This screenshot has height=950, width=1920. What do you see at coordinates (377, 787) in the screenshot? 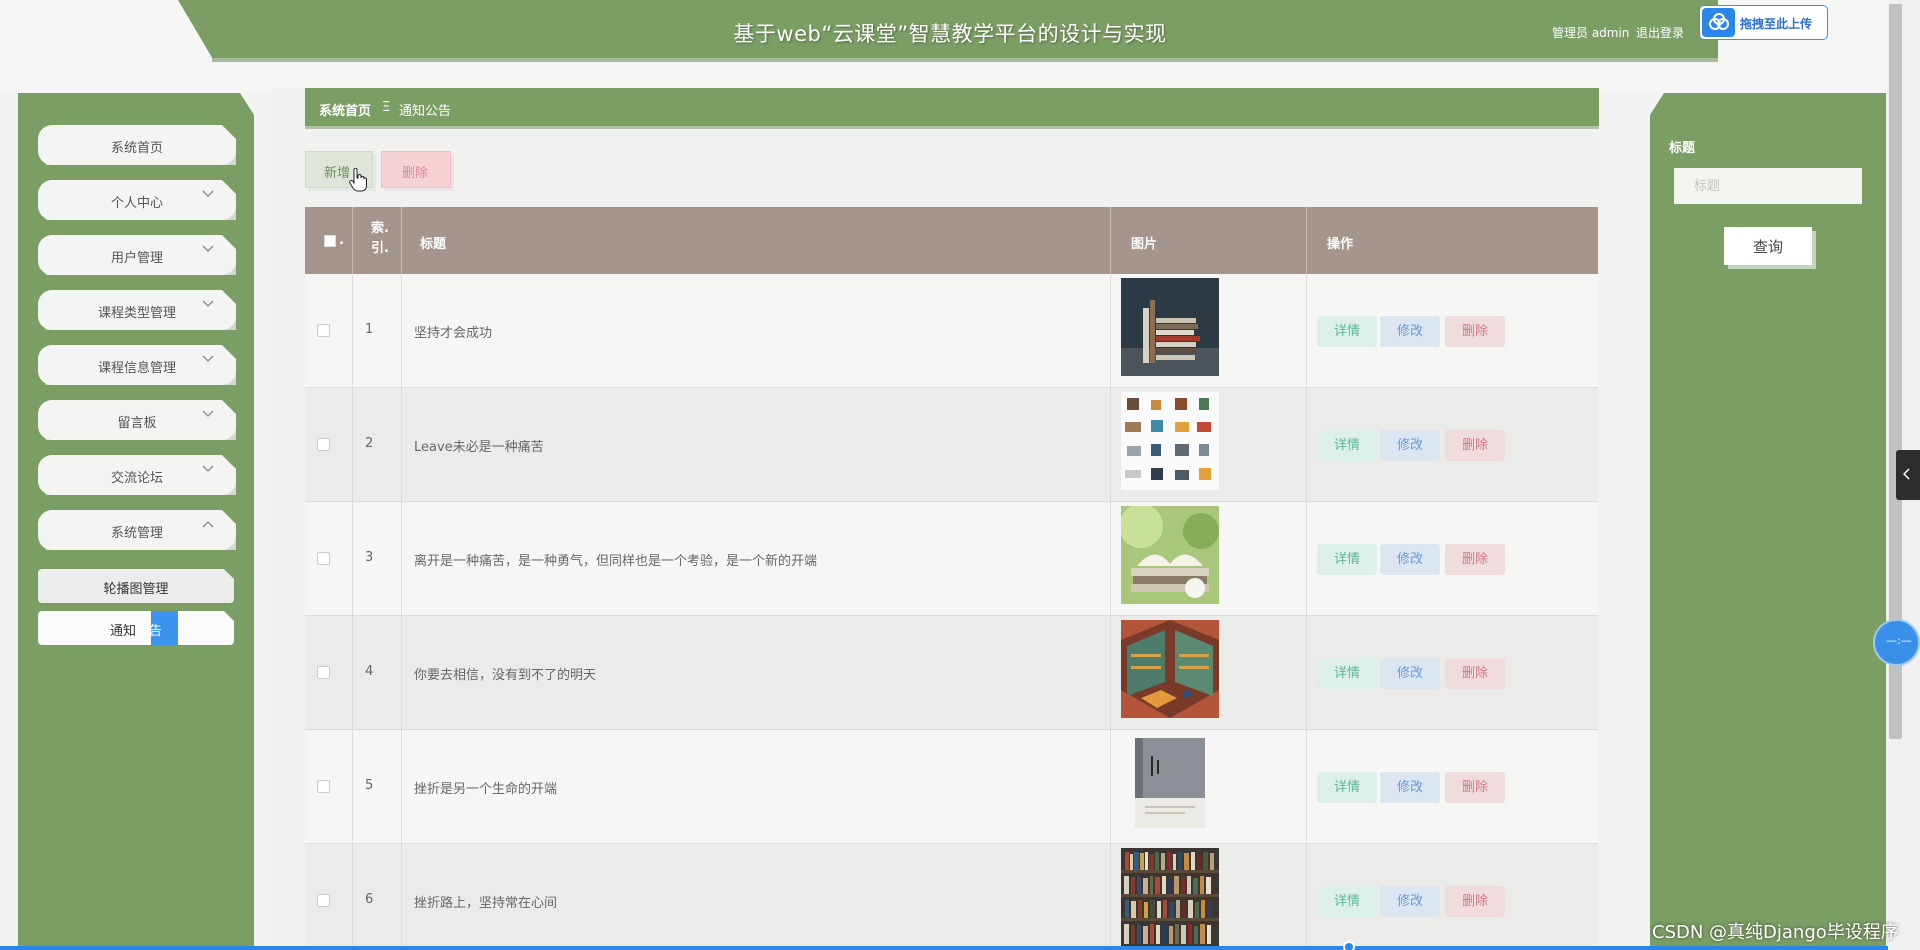
I see `row-index-cell: 5` at bounding box center [377, 787].